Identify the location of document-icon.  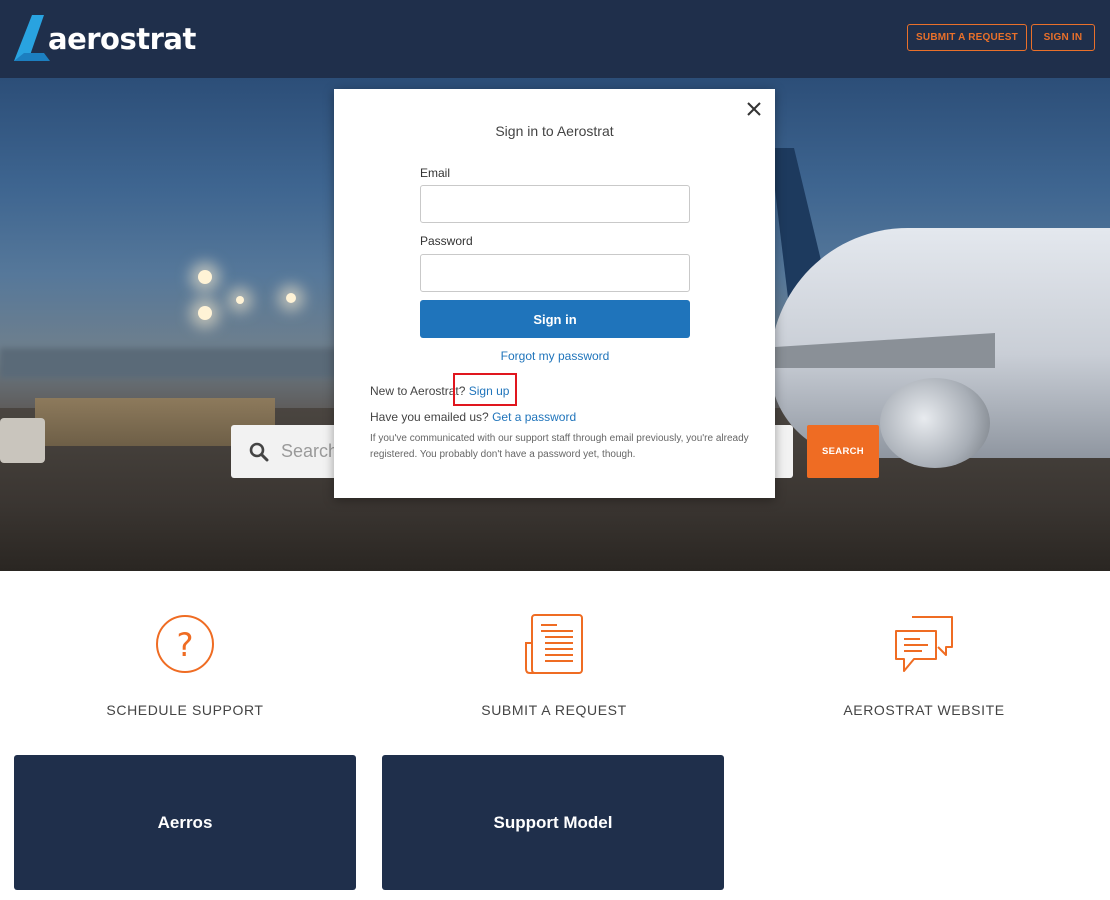
(554, 644).